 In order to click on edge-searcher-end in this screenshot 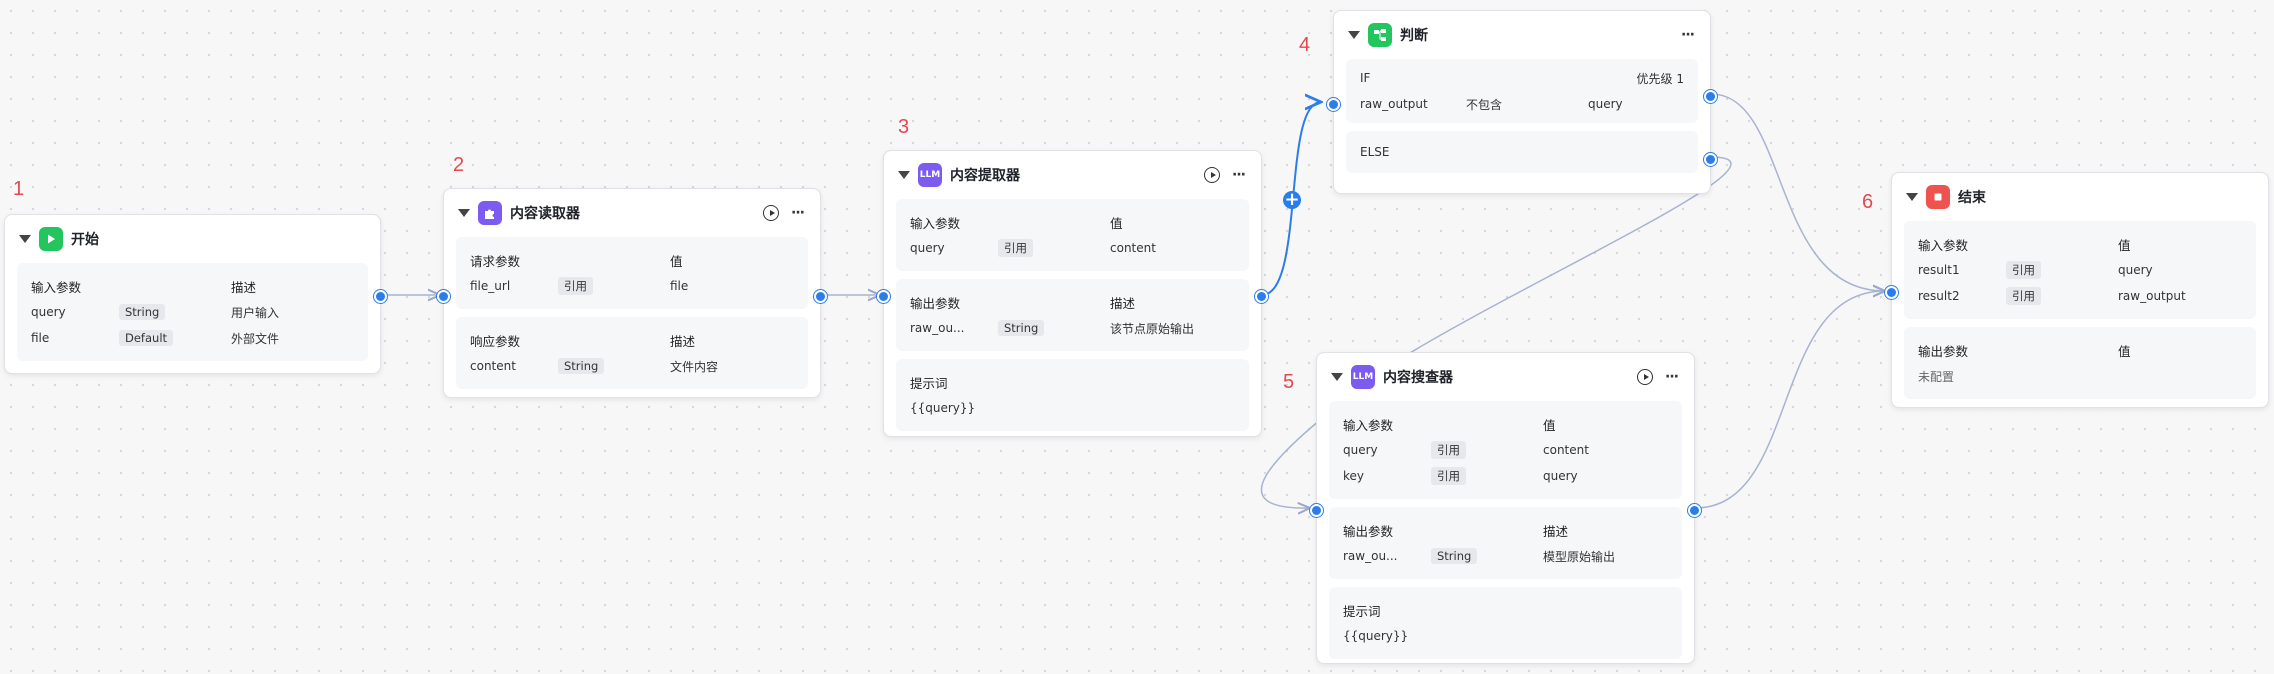, I will do `click(1789, 400)`.